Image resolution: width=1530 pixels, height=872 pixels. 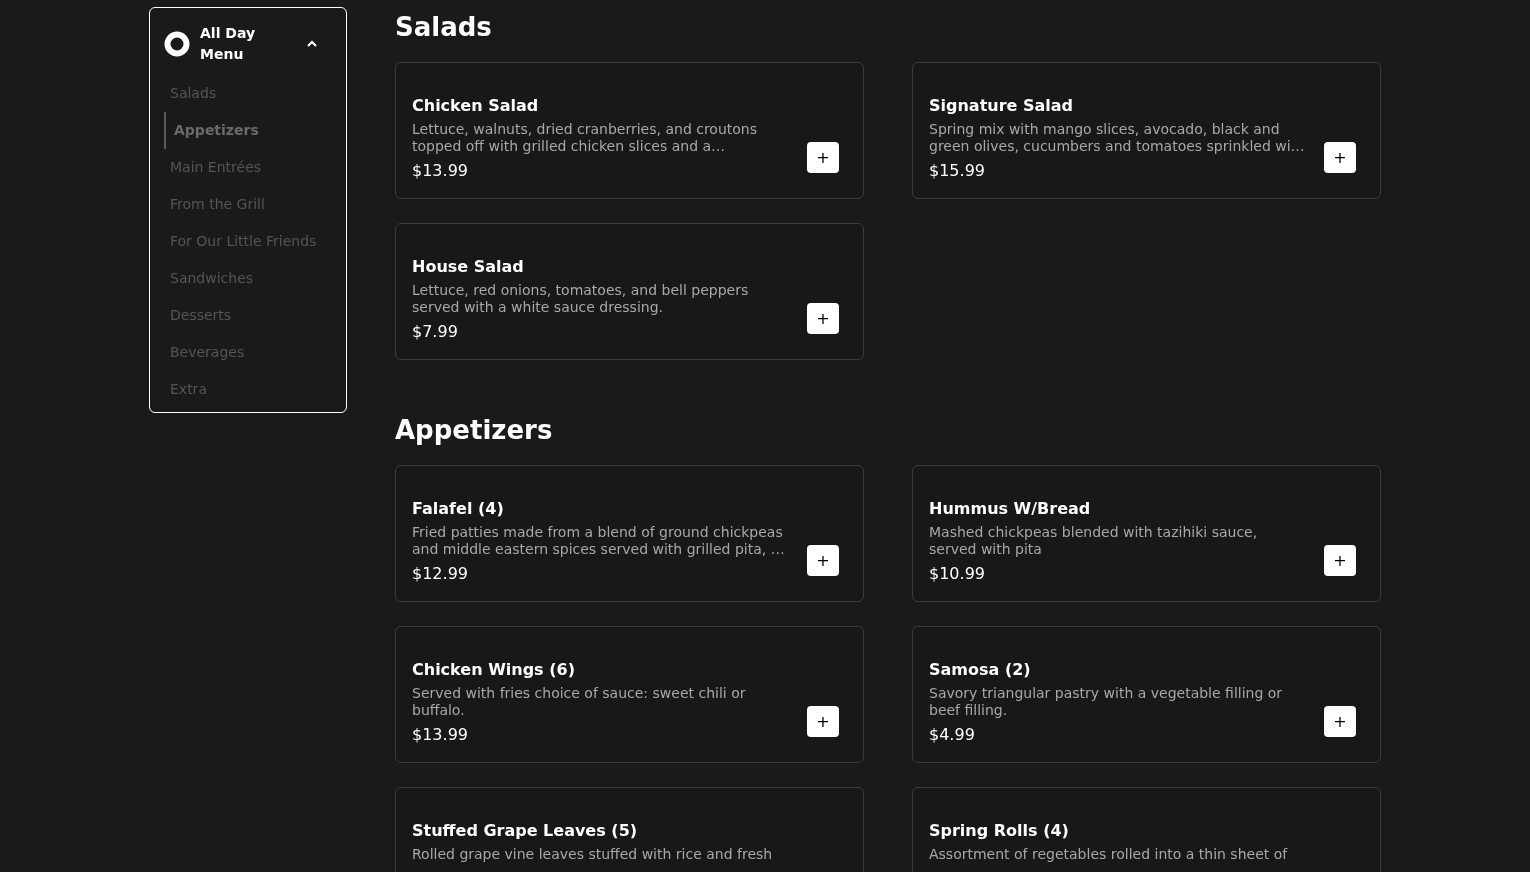 I want to click on item-name: Spring Rolls (4), so click(x=999, y=831).